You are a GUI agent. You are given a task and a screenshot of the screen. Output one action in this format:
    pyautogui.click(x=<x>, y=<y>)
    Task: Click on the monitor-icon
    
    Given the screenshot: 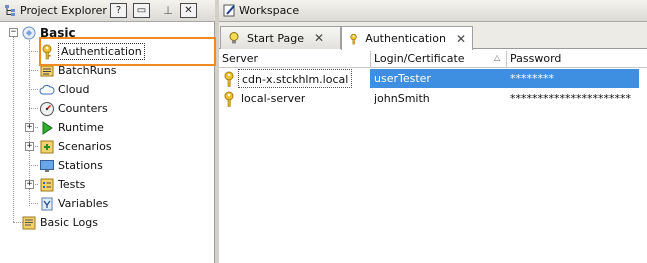 What is the action you would take?
    pyautogui.click(x=47, y=165)
    